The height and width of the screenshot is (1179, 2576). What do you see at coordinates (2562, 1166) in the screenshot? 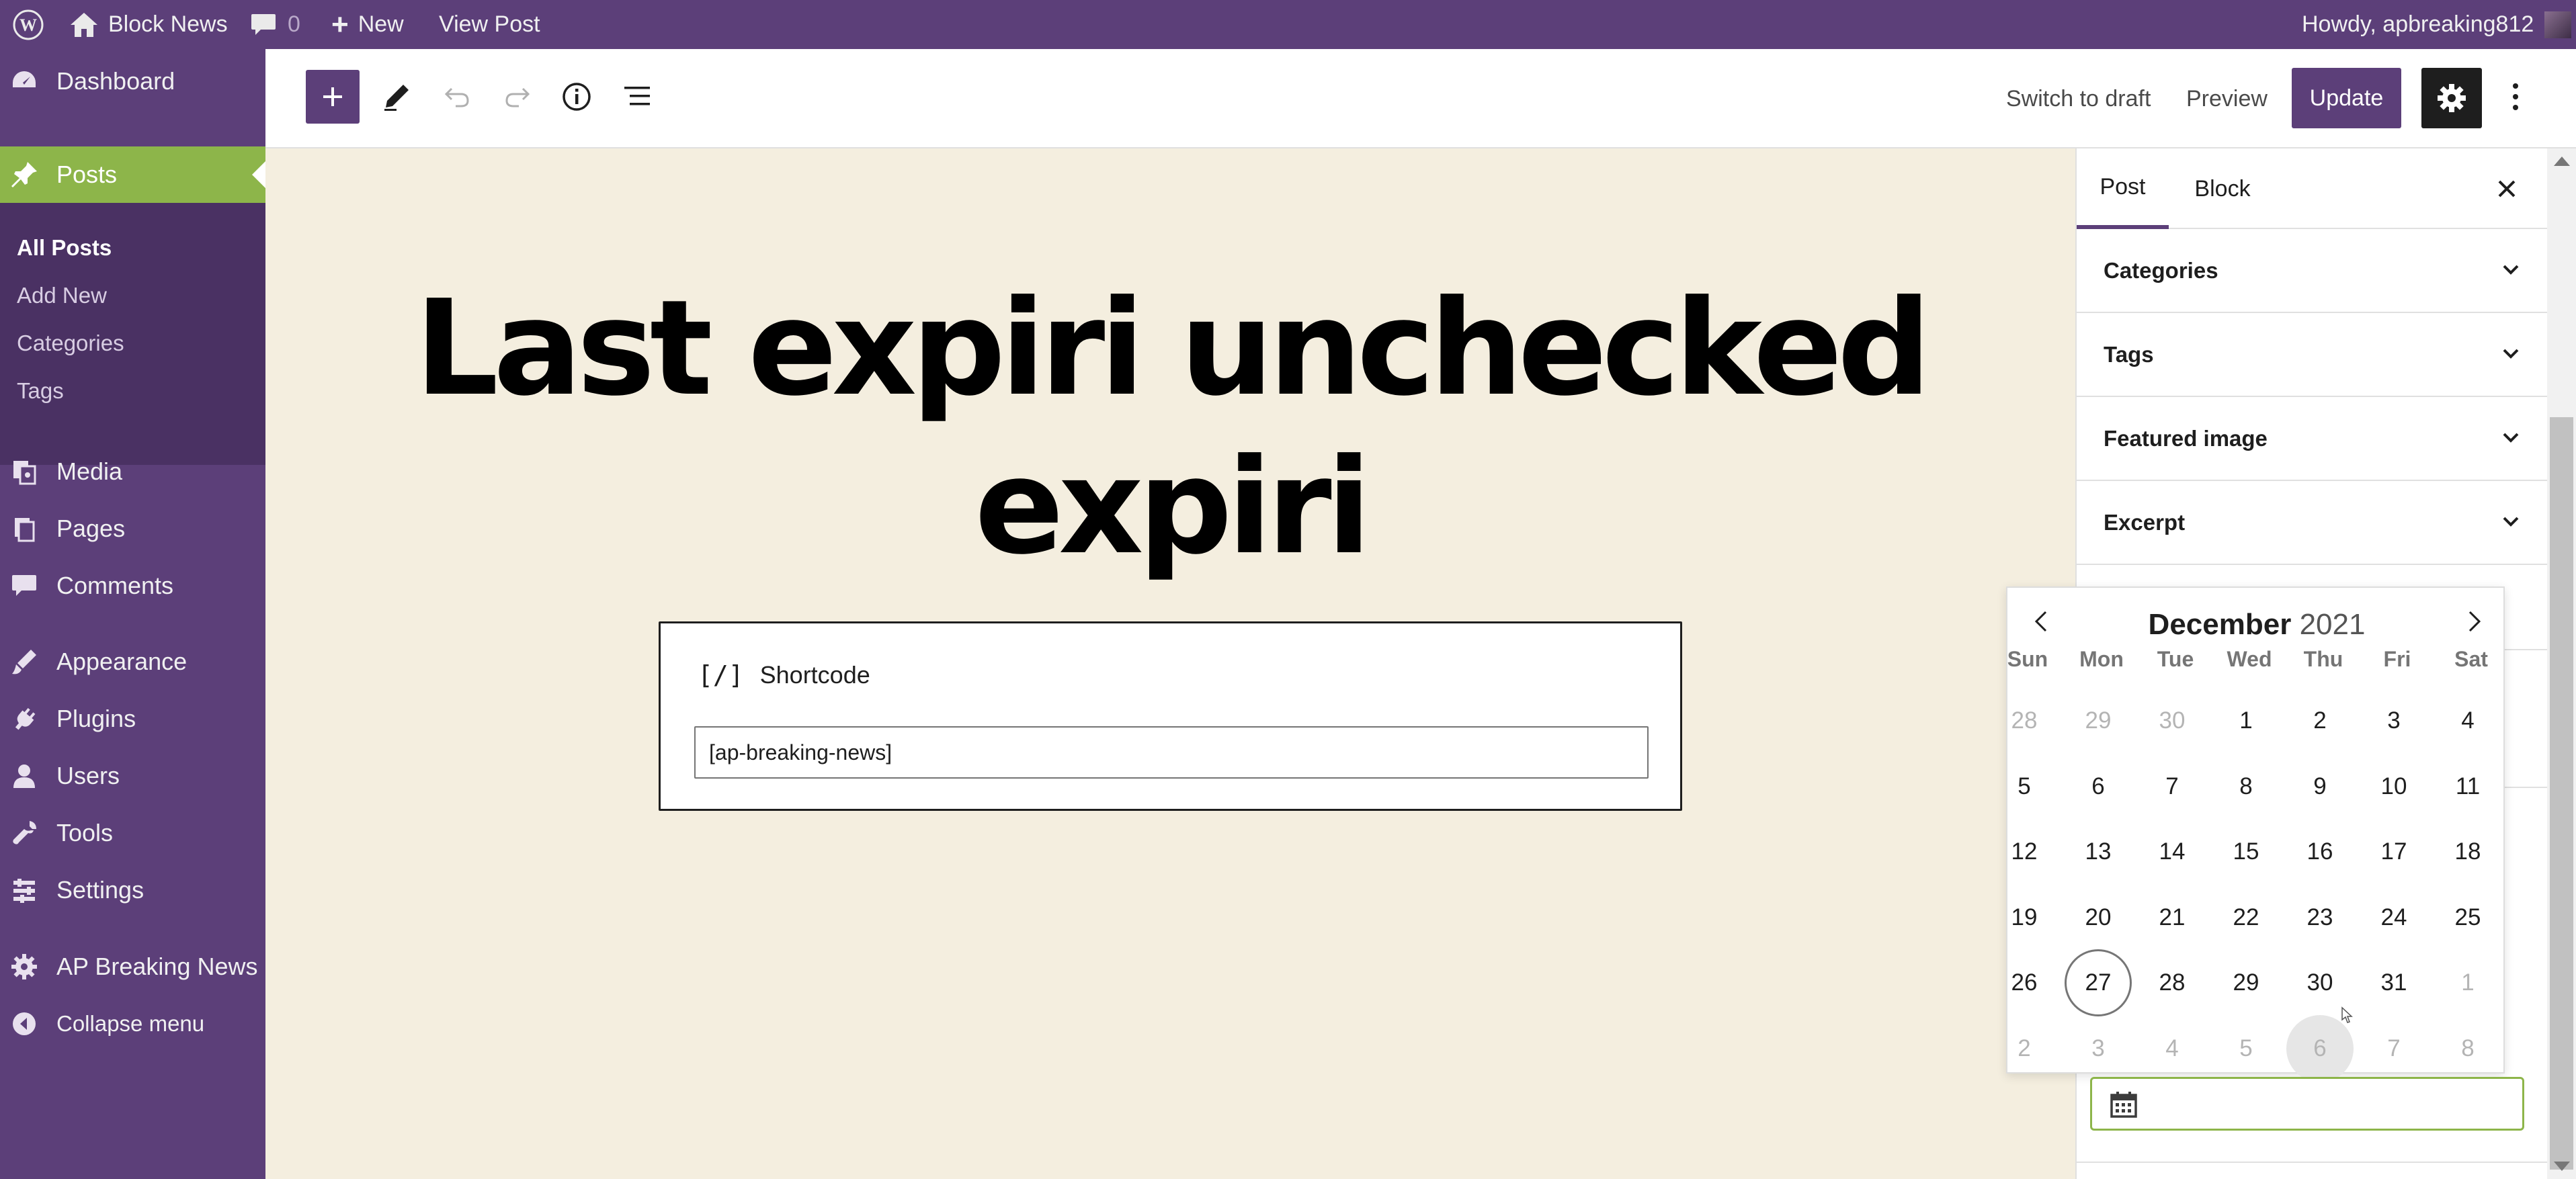
I see `scroll-down-arrow` at bounding box center [2562, 1166].